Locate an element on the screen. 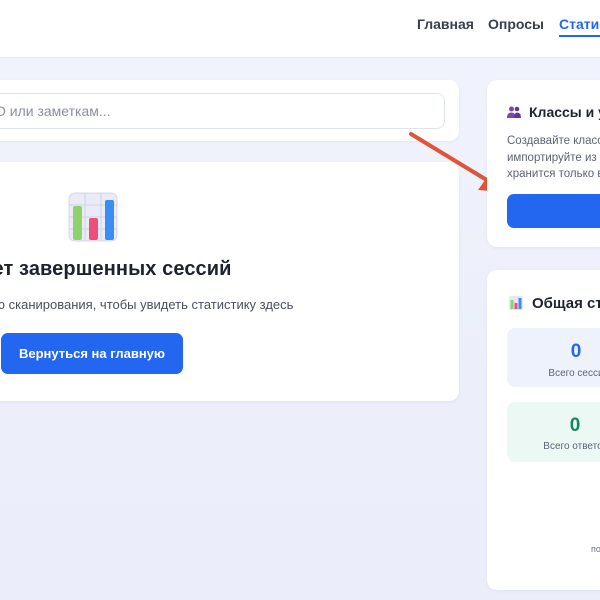  classes-card-title: Классы и у is located at coordinates (553, 112).